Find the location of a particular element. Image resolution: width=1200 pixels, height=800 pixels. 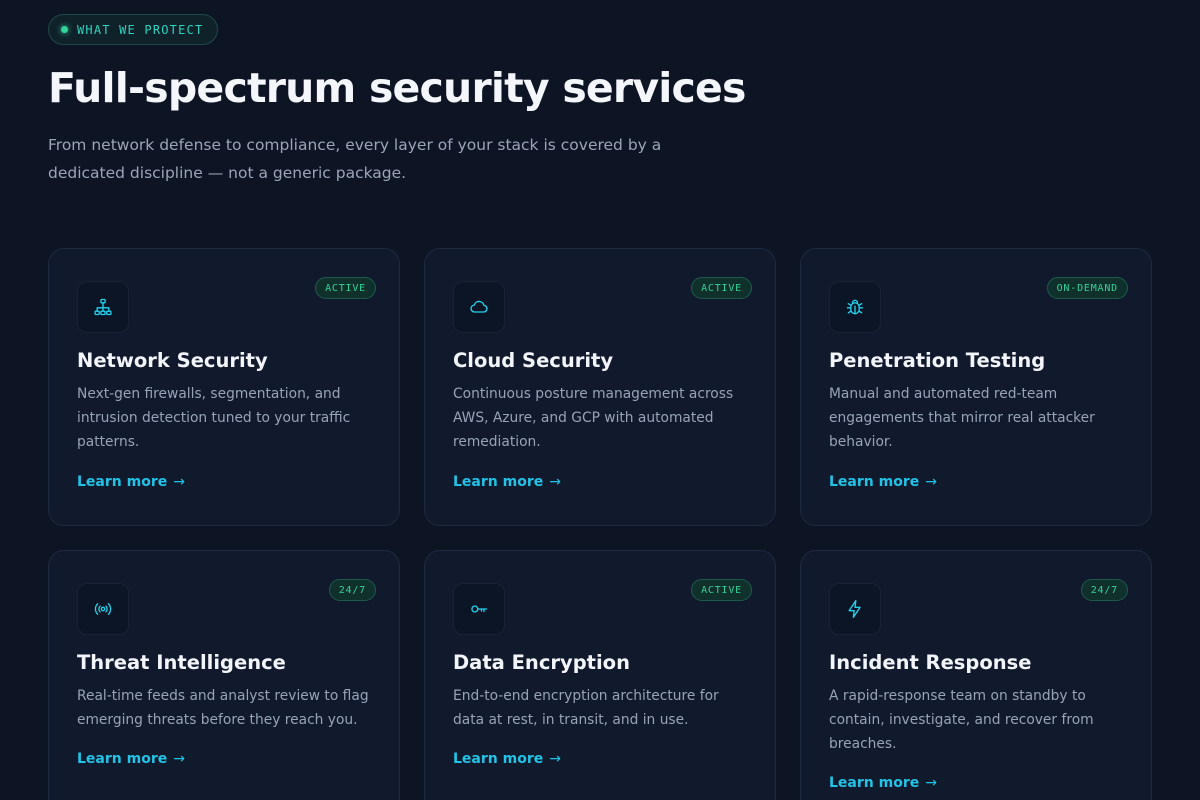

eyebrow-label: WHAT WE PROTECT is located at coordinates (140, 29).